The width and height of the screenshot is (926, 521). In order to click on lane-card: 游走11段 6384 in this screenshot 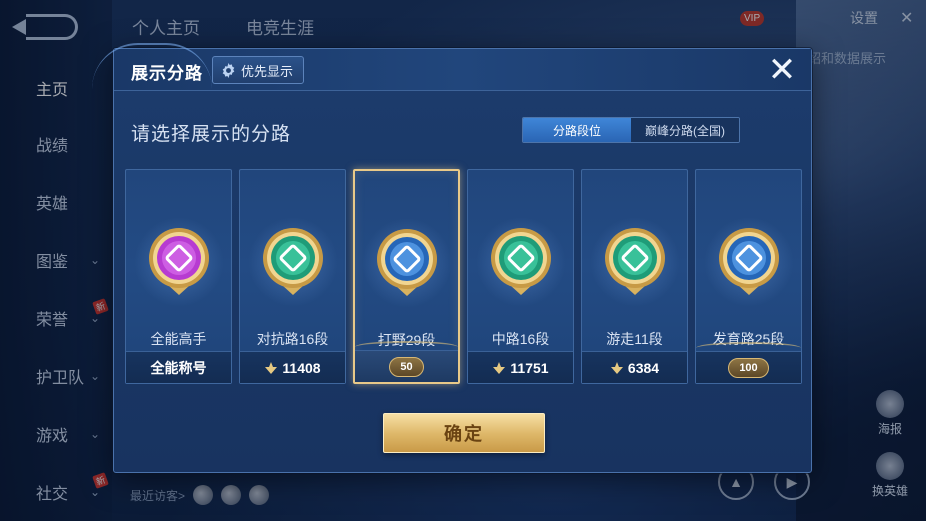, I will do `click(634, 276)`.